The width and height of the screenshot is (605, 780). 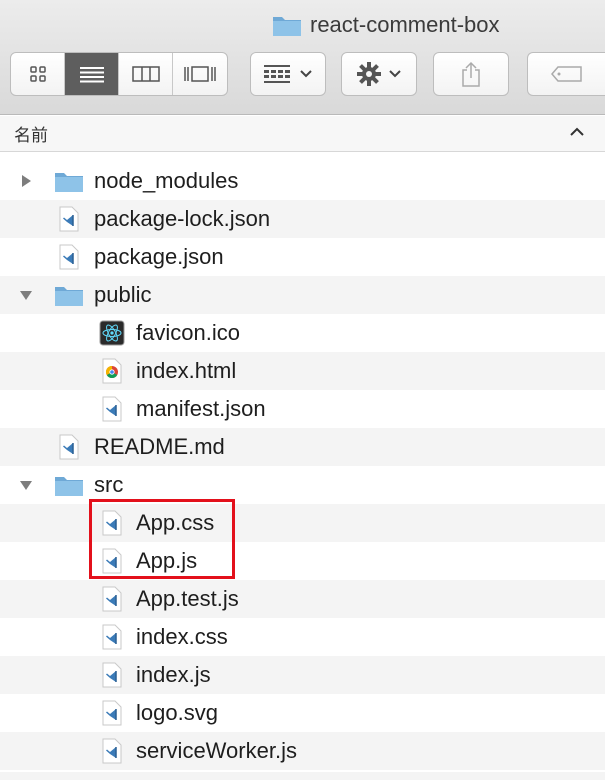 I want to click on gear-icon, so click(x=369, y=74).